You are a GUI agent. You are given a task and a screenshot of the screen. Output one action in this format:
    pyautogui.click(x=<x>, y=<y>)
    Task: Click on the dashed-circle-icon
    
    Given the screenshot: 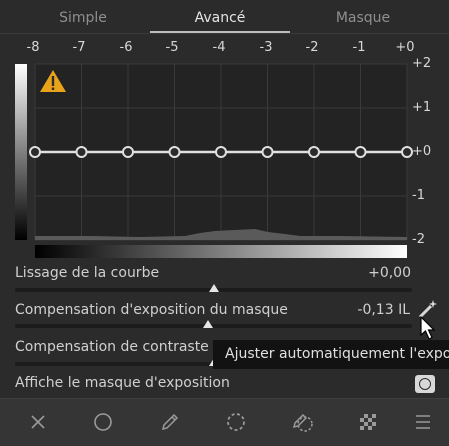 What is the action you would take?
    pyautogui.click(x=236, y=422)
    